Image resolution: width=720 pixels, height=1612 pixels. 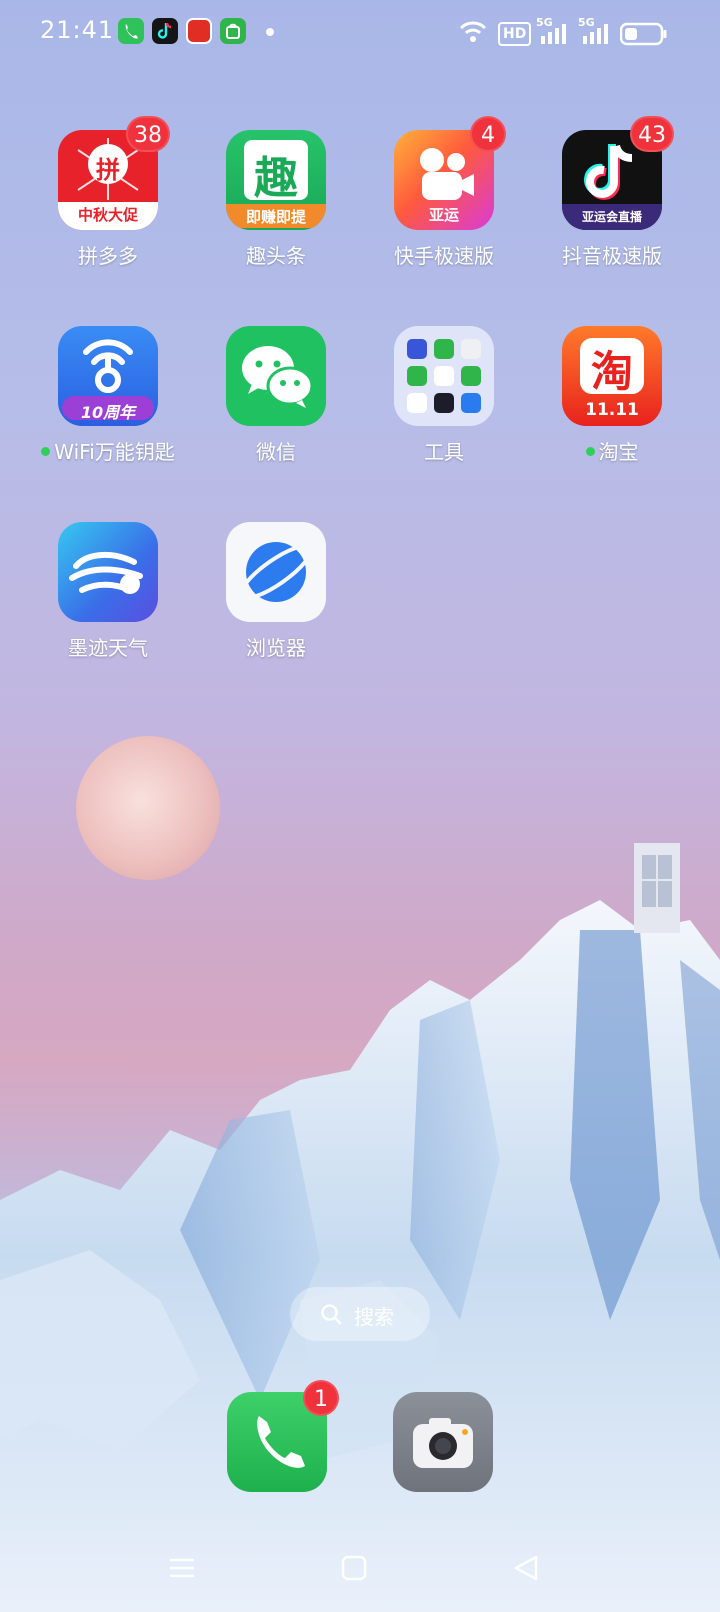 I want to click on app-label: 浏览器, so click(x=276, y=648).